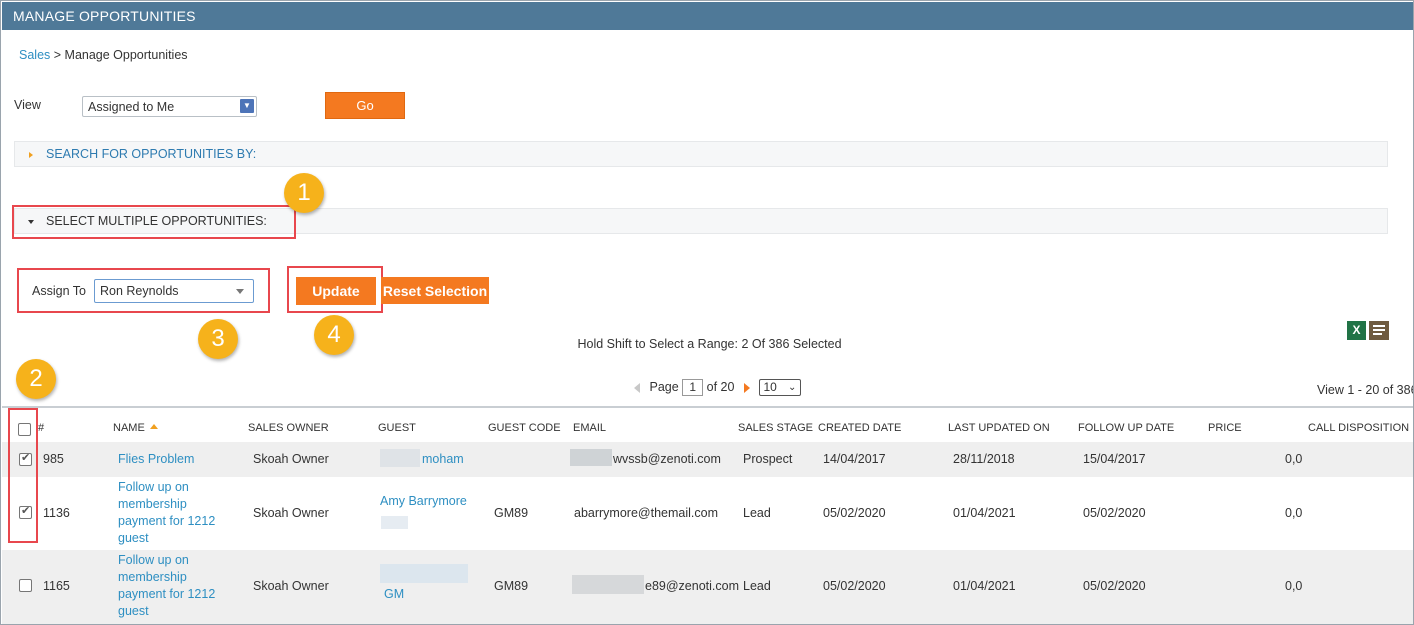 This screenshot has height=625, width=1414. Describe the element at coordinates (664, 386) in the screenshot. I see `page-label: Page` at that location.